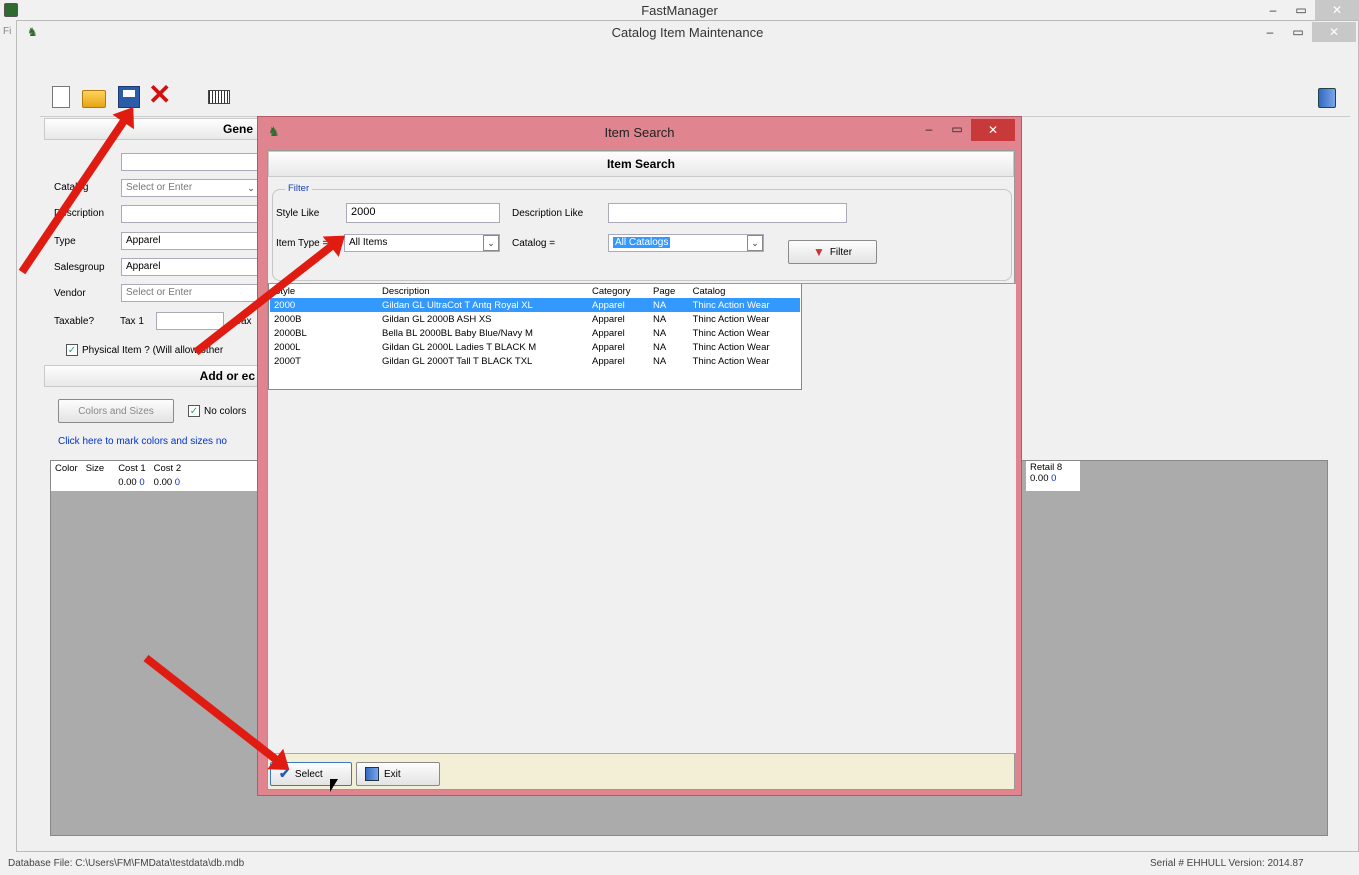  Describe the element at coordinates (177, 482) in the screenshot. I see `grid-cost2-count: 0` at that location.